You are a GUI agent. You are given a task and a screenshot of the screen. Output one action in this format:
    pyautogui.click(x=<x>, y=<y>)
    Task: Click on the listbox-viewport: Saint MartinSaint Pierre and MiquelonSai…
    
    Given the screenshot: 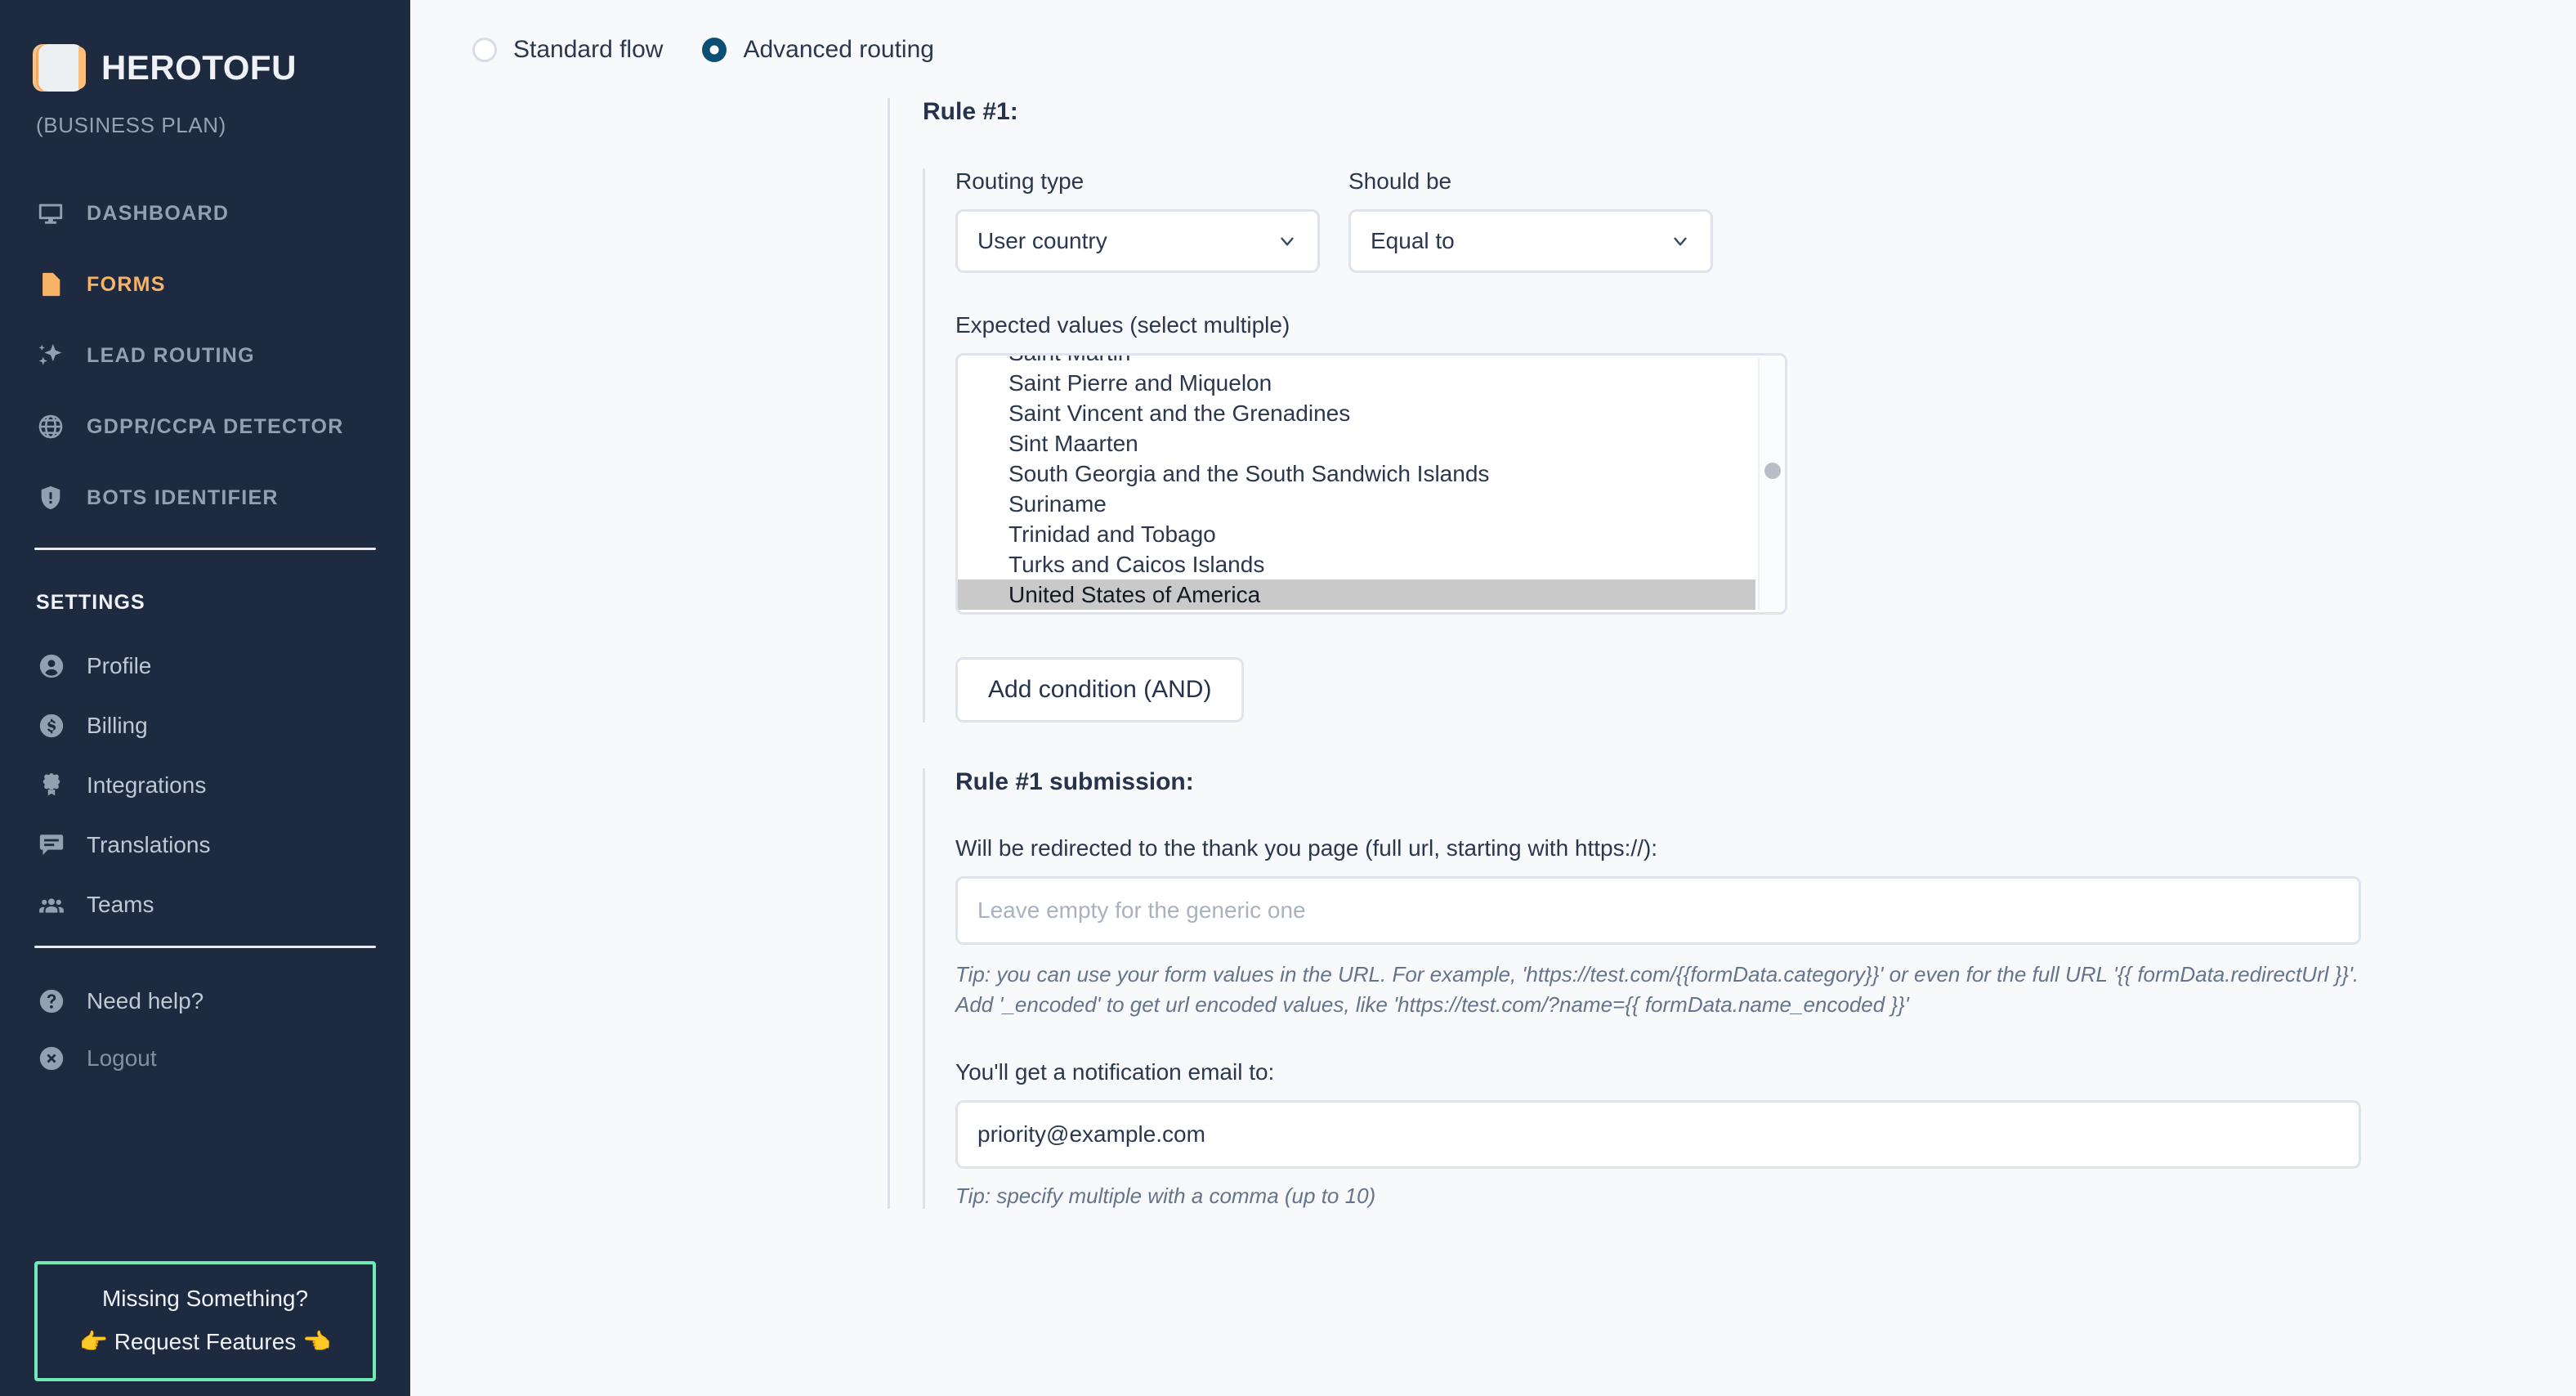 What is the action you would take?
    pyautogui.click(x=1356, y=484)
    